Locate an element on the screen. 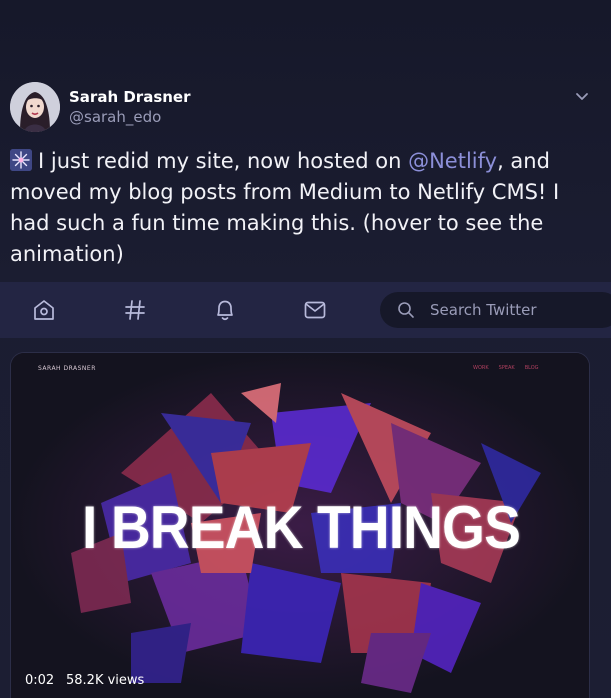  chevron-down-icon is located at coordinates (582, 96).